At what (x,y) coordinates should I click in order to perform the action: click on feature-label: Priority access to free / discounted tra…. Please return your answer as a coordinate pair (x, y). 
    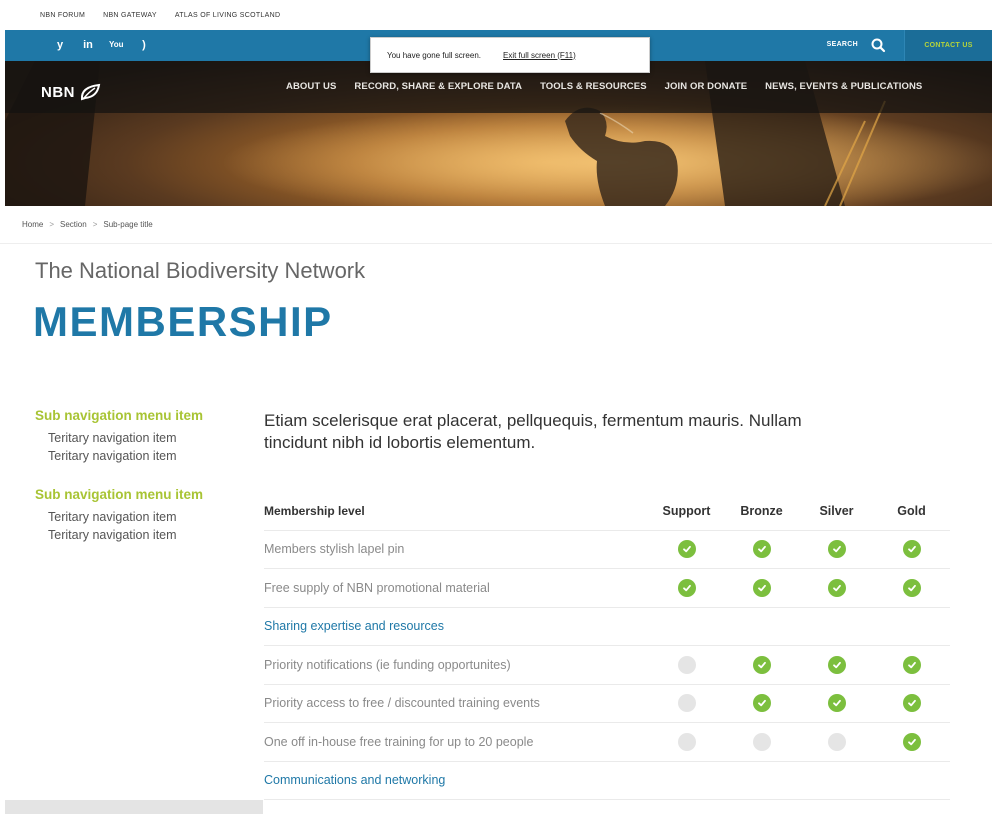
    Looking at the image, I should click on (402, 703).